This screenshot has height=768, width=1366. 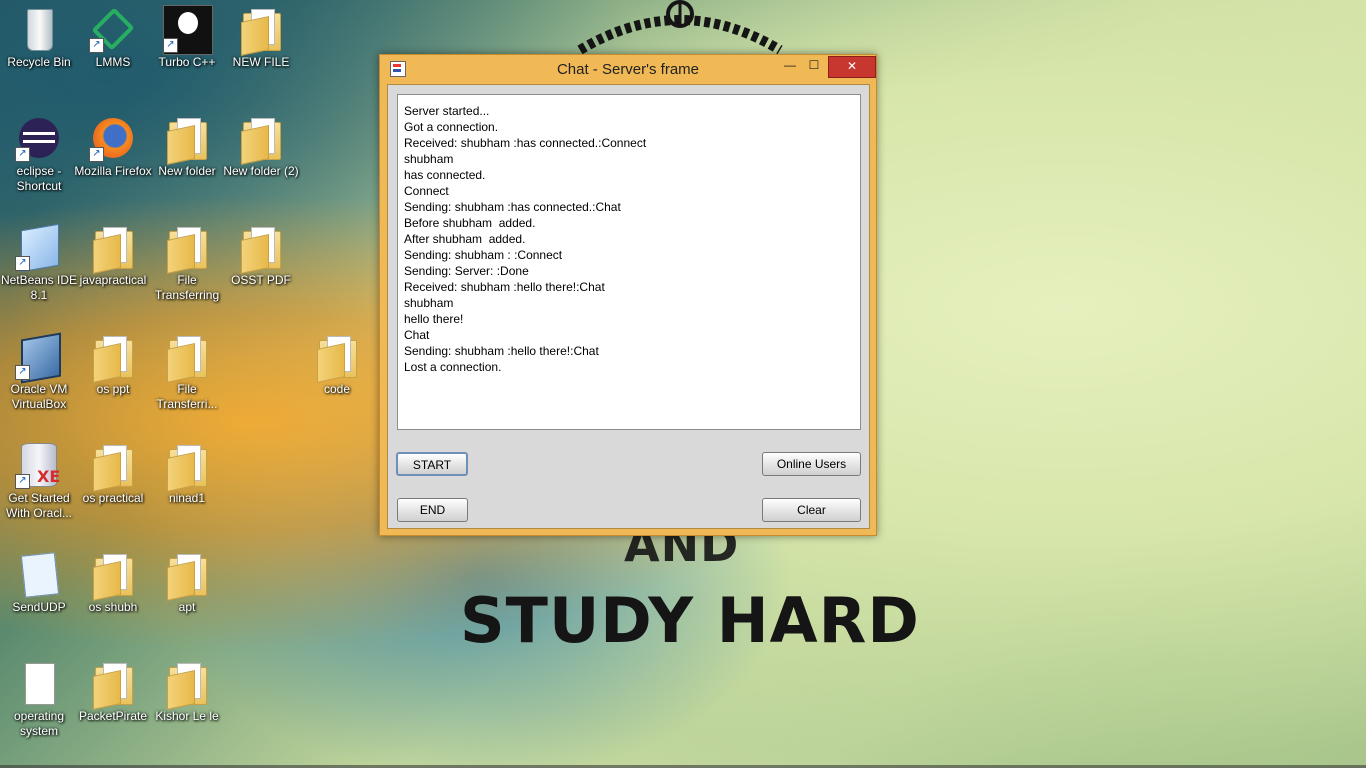 I want to click on desktop-icon-label: Recycle Bin, so click(x=39, y=62).